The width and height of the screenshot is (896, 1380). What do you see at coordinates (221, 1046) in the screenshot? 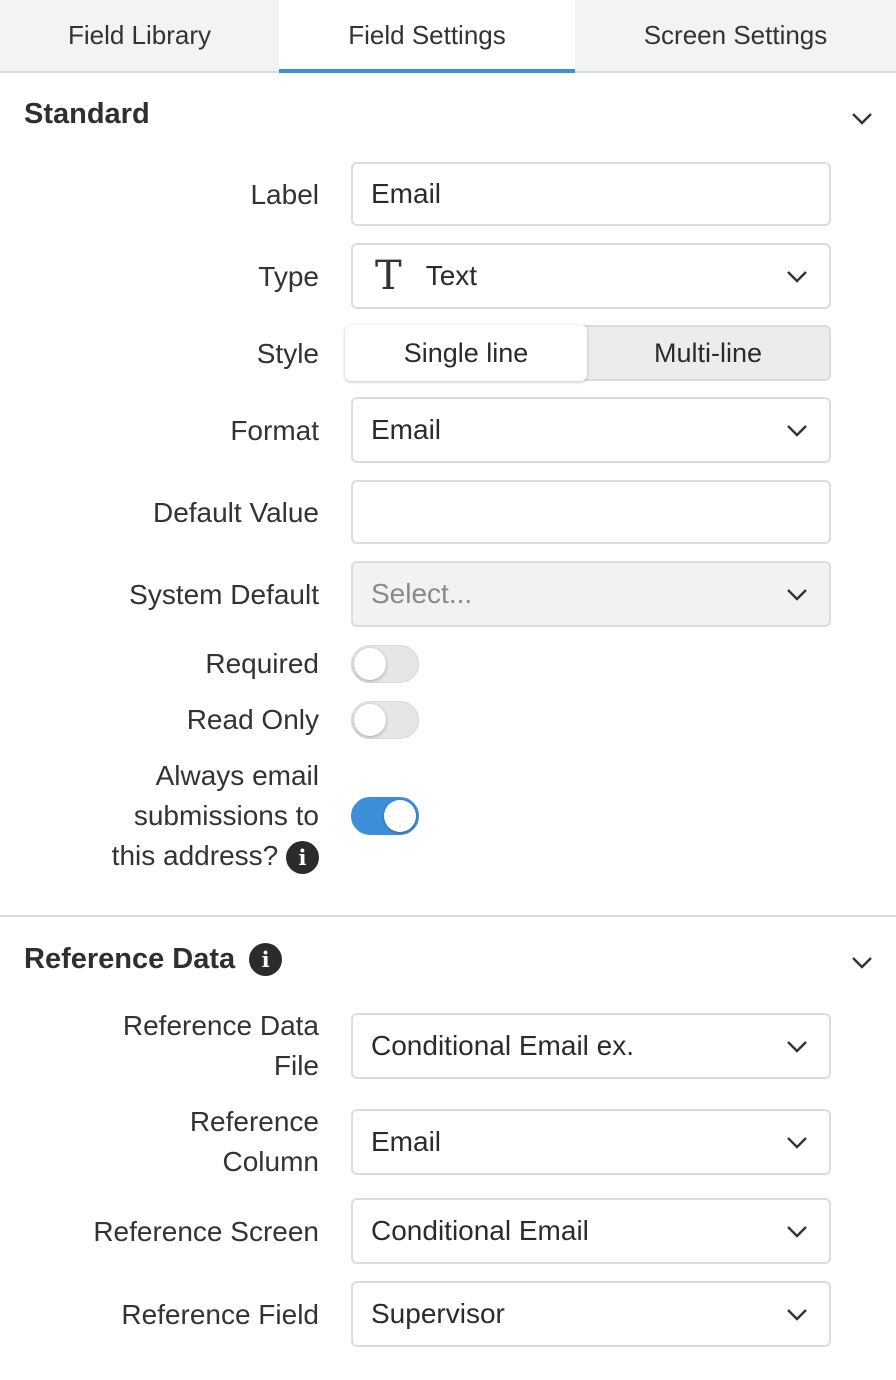
I see `reference-file-label: Reference Data File` at bounding box center [221, 1046].